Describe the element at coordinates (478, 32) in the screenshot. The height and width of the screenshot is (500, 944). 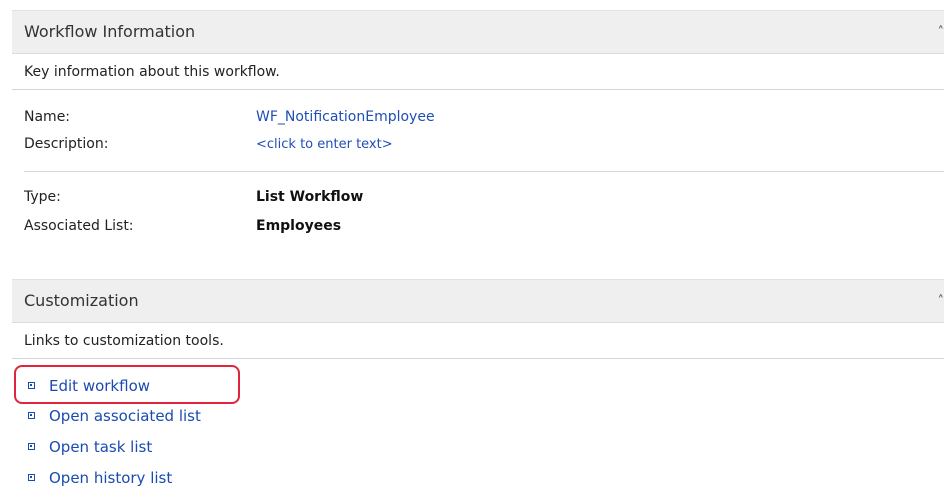
I see `workflow-information-header: Workflow Information ˄` at that location.